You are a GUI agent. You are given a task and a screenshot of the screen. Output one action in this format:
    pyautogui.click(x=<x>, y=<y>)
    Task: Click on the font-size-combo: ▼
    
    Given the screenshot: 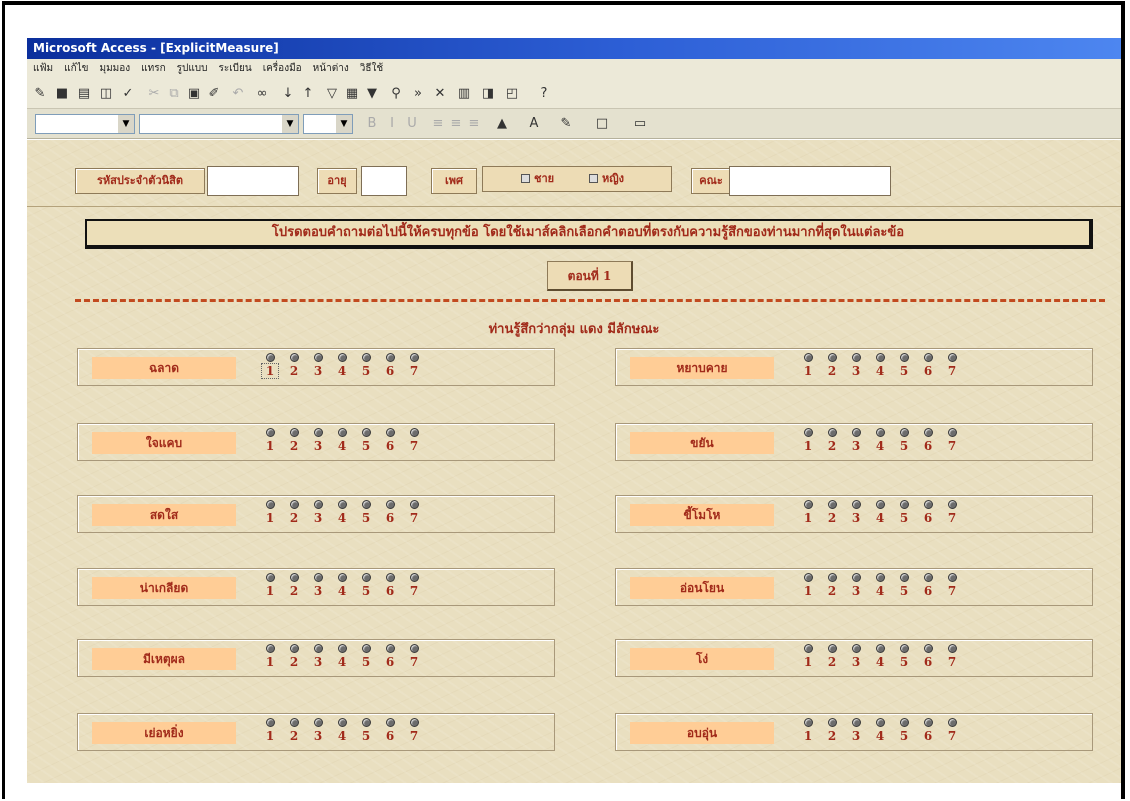 What is the action you would take?
    pyautogui.click(x=328, y=124)
    